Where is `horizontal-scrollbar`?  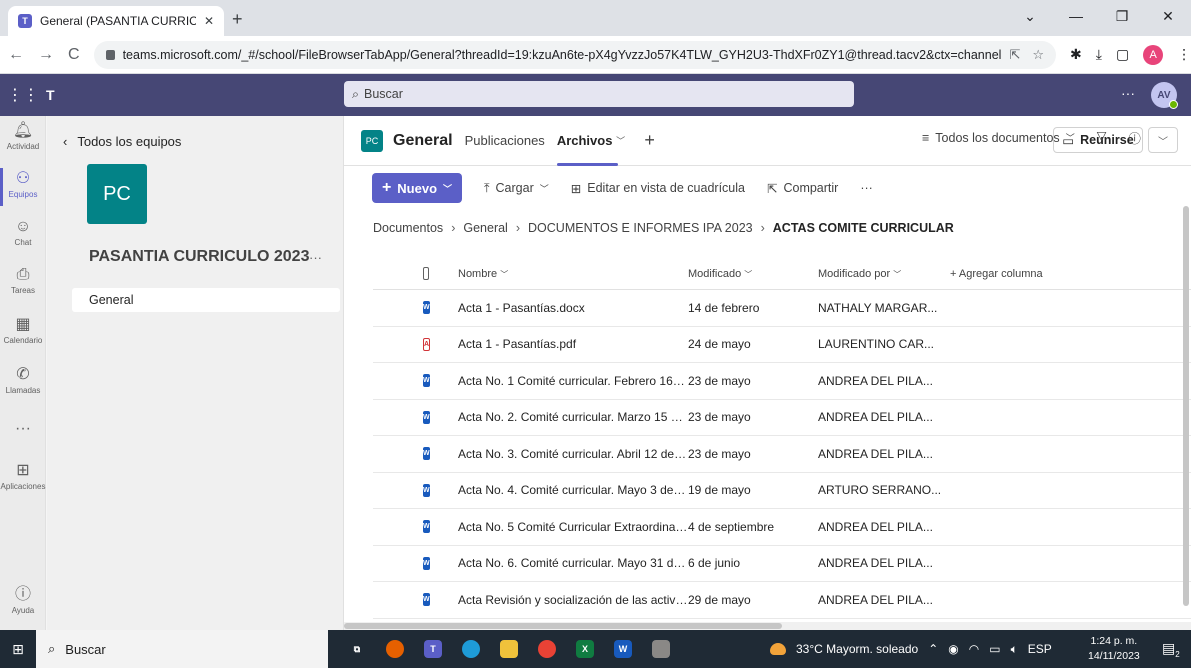
horizontal-scrollbar is located at coordinates (767, 626).